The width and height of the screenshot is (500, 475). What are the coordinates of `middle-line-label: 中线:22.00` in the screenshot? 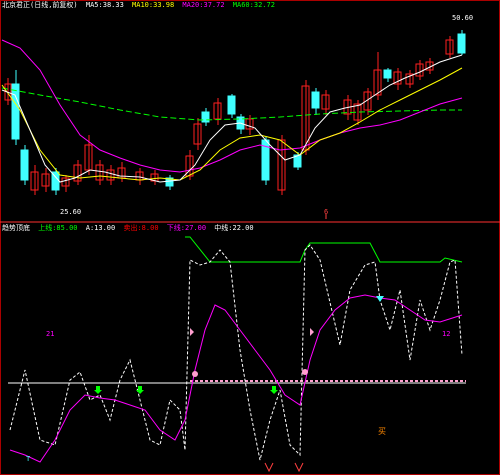 It's located at (234, 228).